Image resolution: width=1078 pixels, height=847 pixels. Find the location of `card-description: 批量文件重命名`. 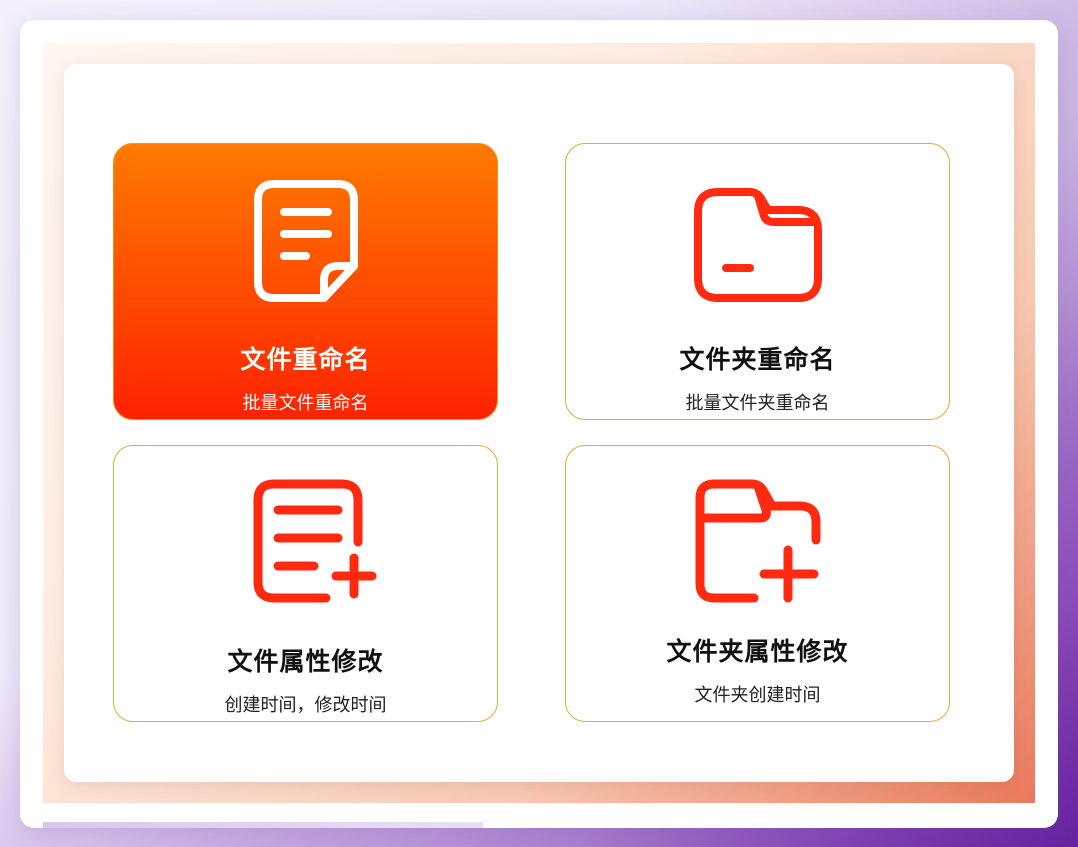

card-description: 批量文件重命名 is located at coordinates (305, 403).